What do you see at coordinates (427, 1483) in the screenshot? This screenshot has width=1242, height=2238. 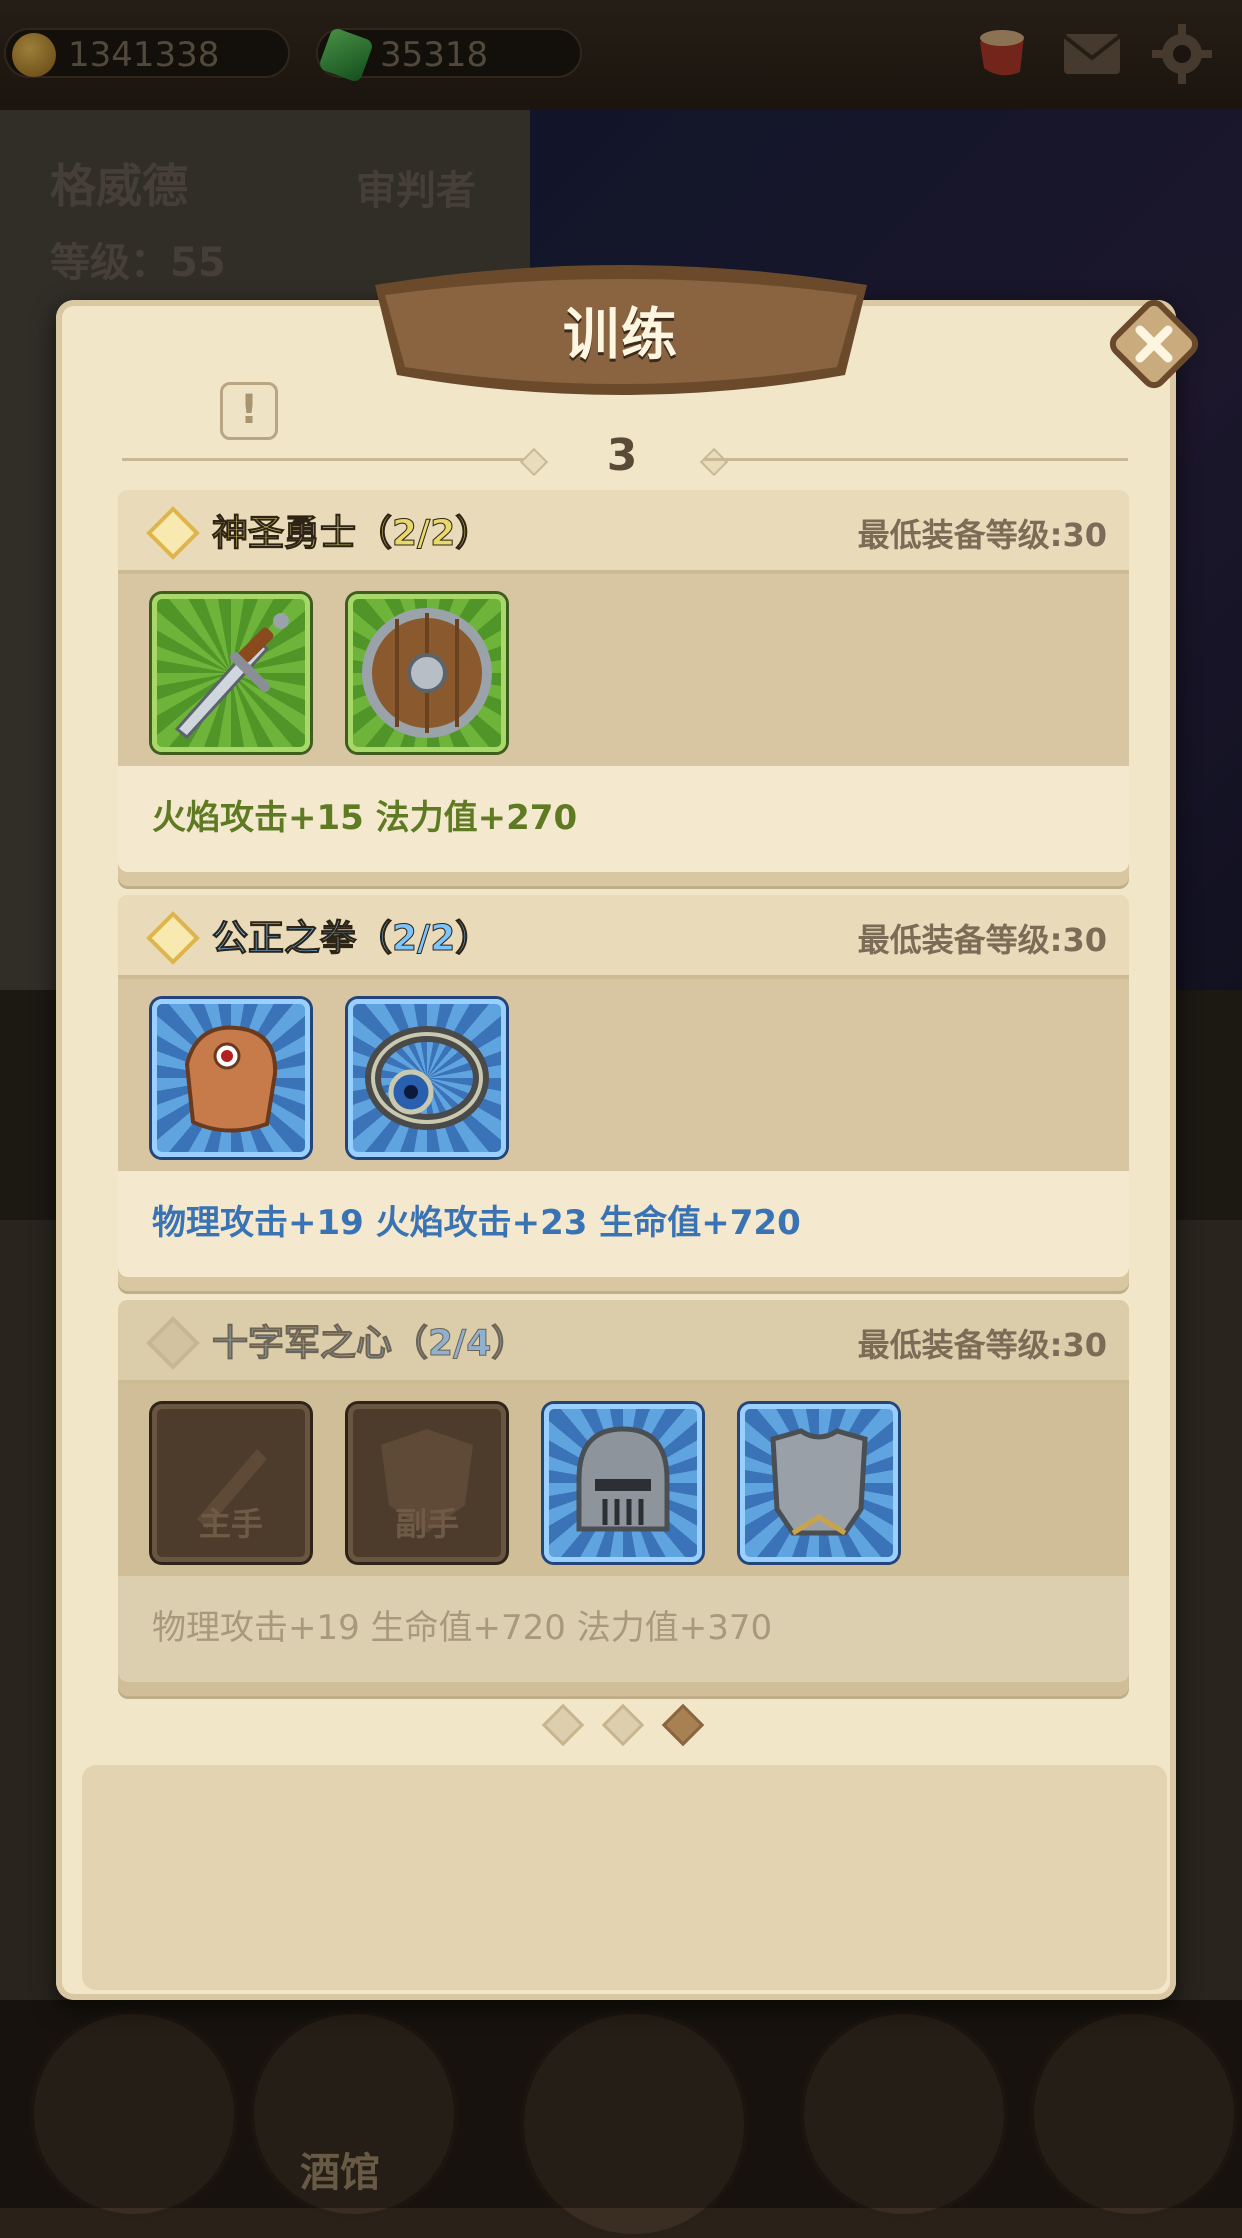 I see `off-hand-slot-icon: 副手` at bounding box center [427, 1483].